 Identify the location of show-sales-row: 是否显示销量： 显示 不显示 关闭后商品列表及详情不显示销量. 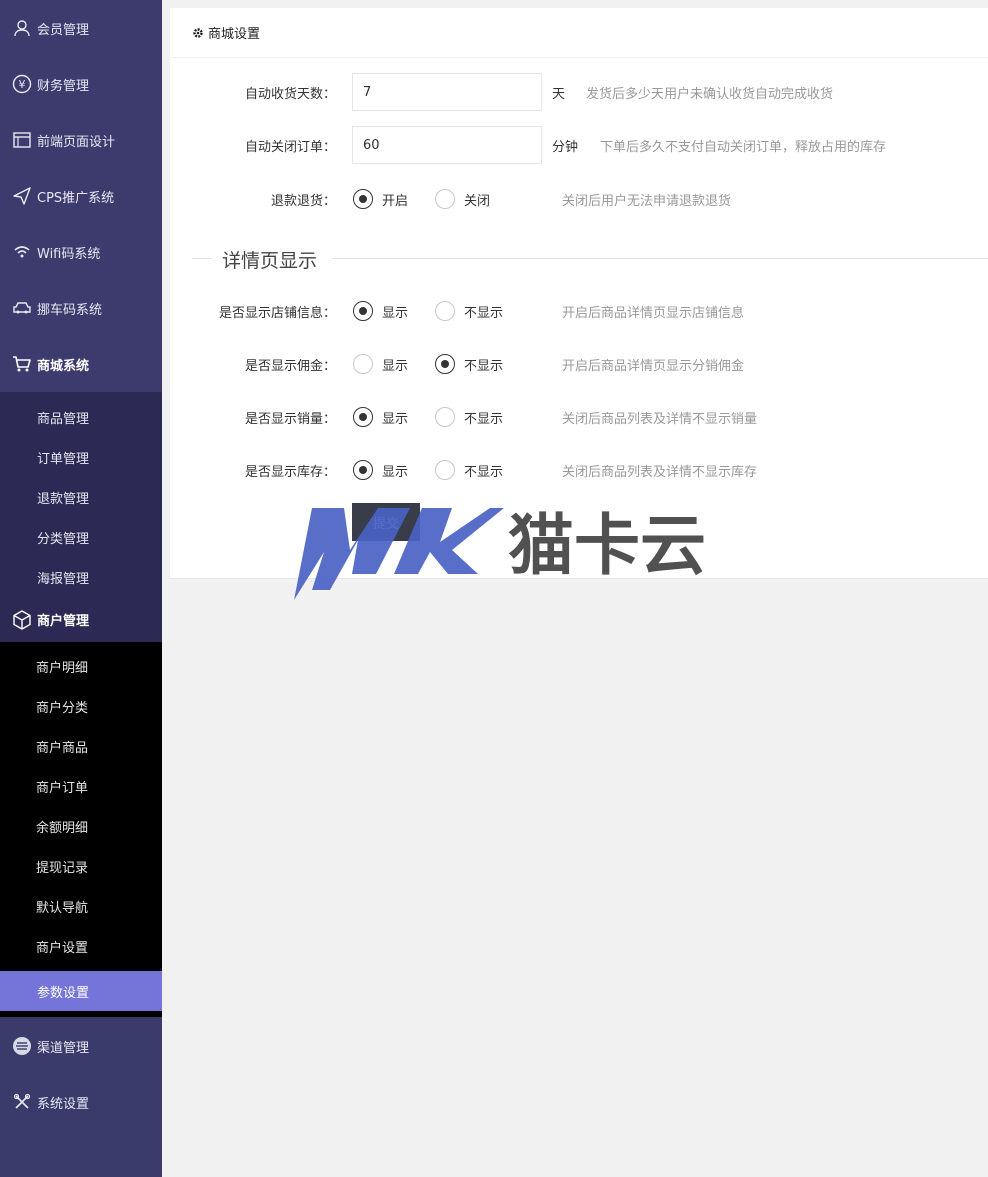
(579, 417).